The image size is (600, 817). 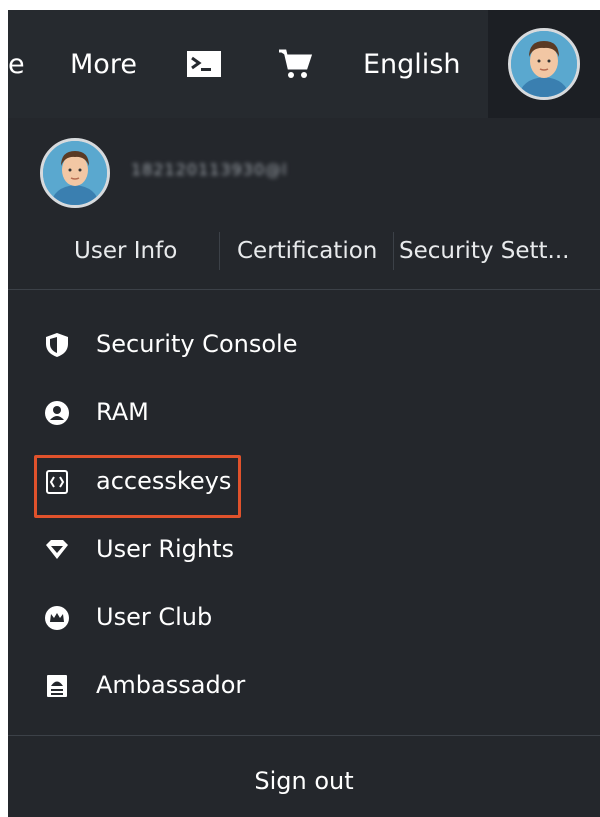 What do you see at coordinates (304, 549) in the screenshot?
I see `menu-item-user-rights: User Rights` at bounding box center [304, 549].